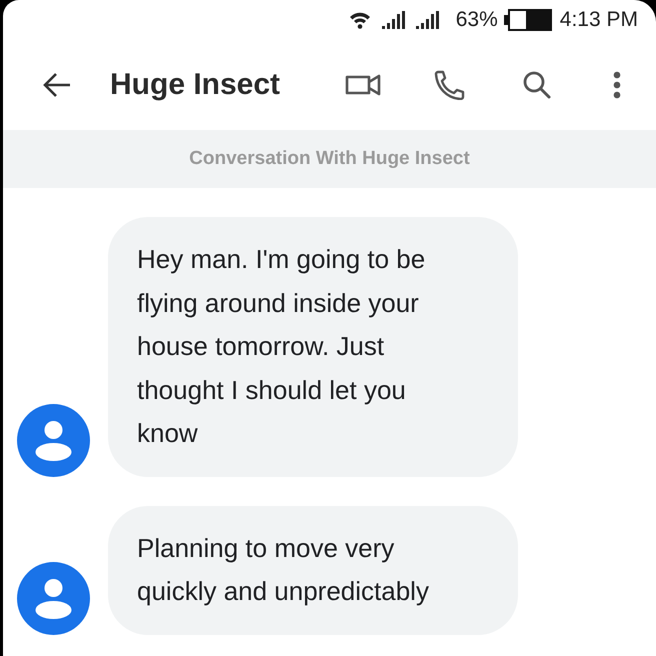 This screenshot has height=656, width=656. I want to click on message-text: Planning to move very quickly and unpredictably, so click(283, 570).